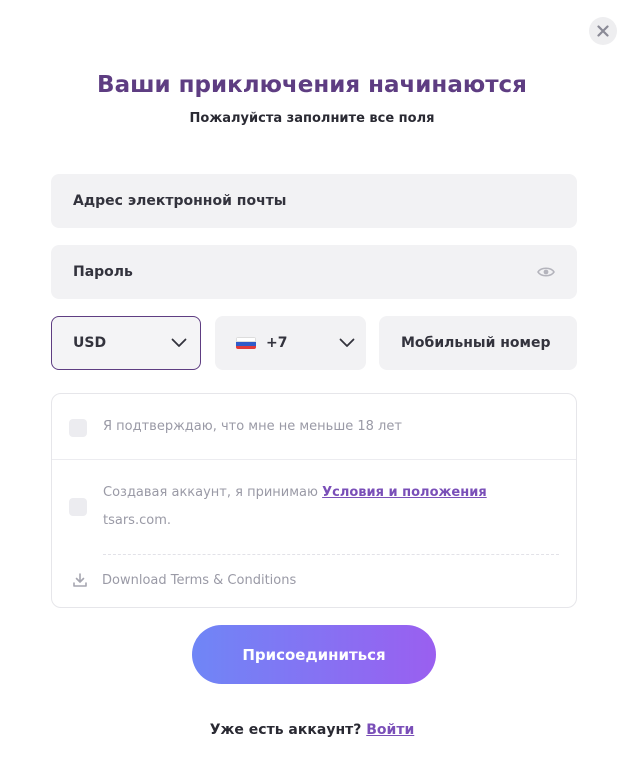 Image resolution: width=624 pixels, height=757 pixels. I want to click on download-terms-text: Download Terms & Conditions, so click(199, 580).